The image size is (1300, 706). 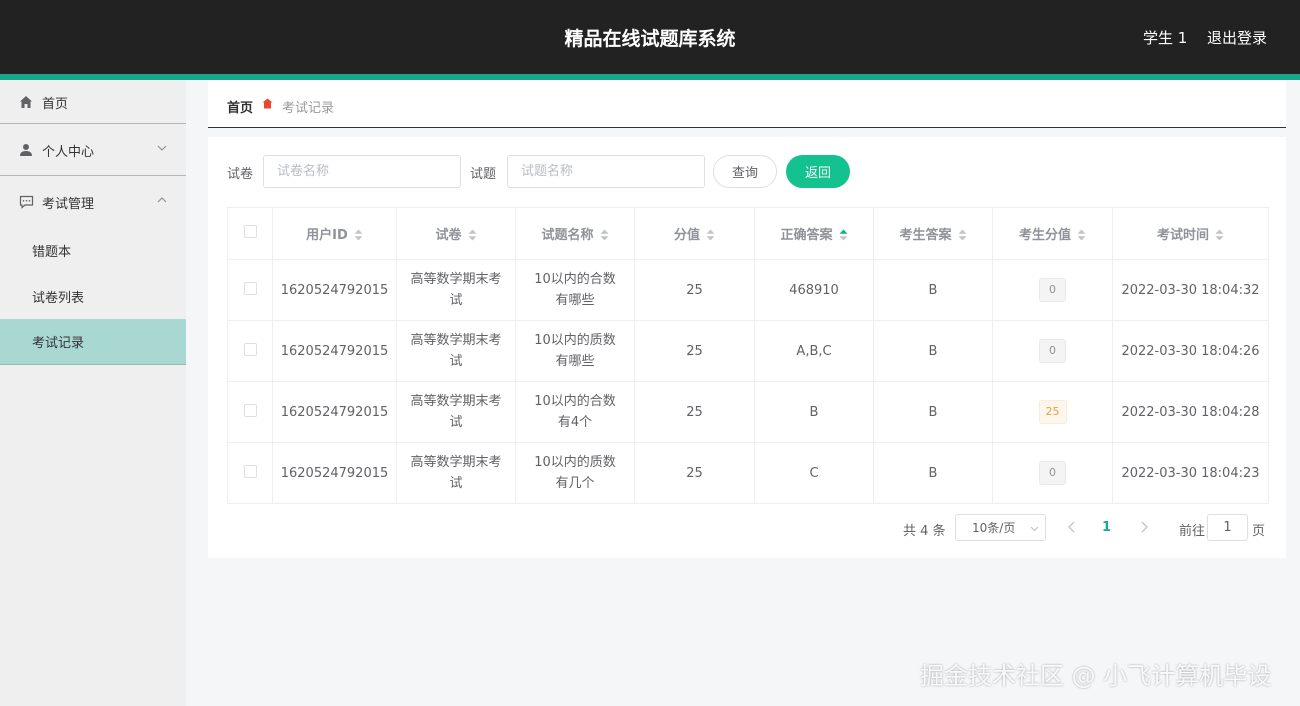 I want to click on sidebar-item-label: 个人中心, so click(x=68, y=152).